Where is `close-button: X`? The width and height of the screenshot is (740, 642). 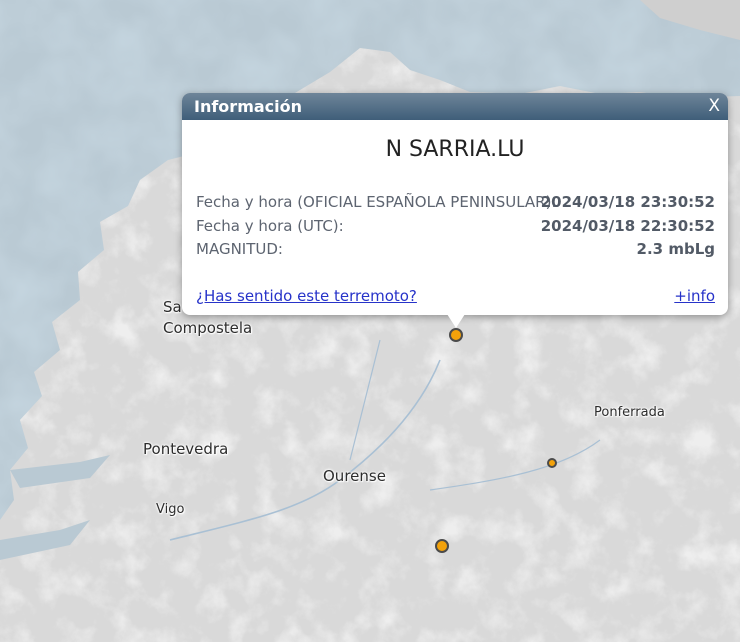 close-button: X is located at coordinates (714, 106).